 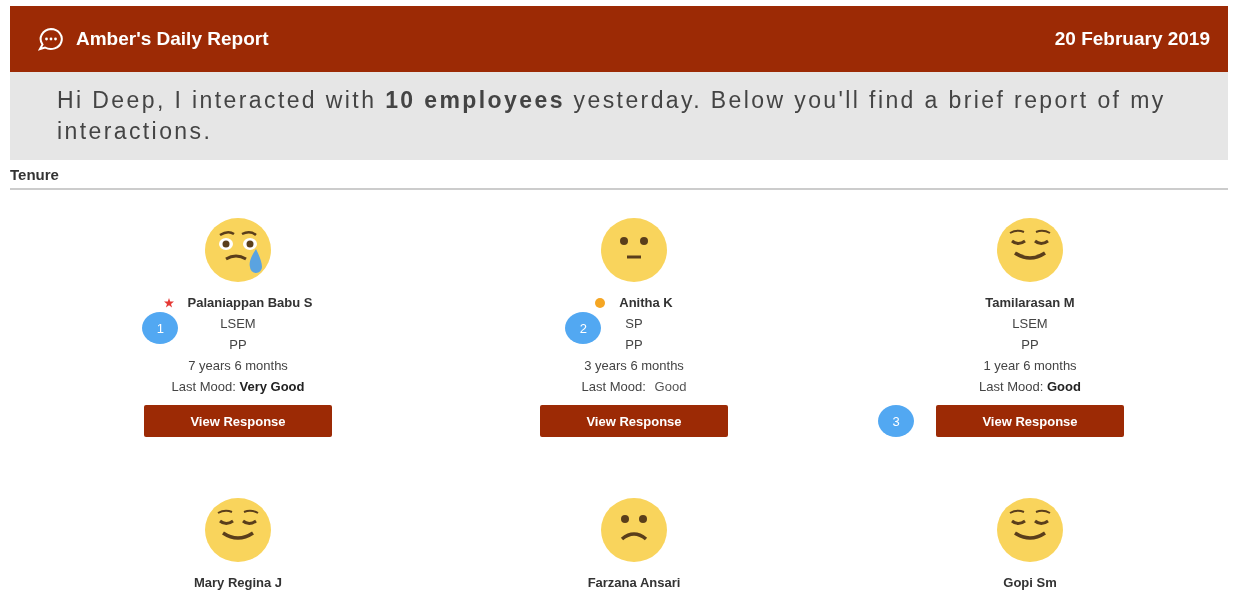 What do you see at coordinates (619, 116) in the screenshot?
I see `intro-message: Hi Deep, I interacted with 10 employees yesterday. Below you'll find a brief report of my interactions.` at bounding box center [619, 116].